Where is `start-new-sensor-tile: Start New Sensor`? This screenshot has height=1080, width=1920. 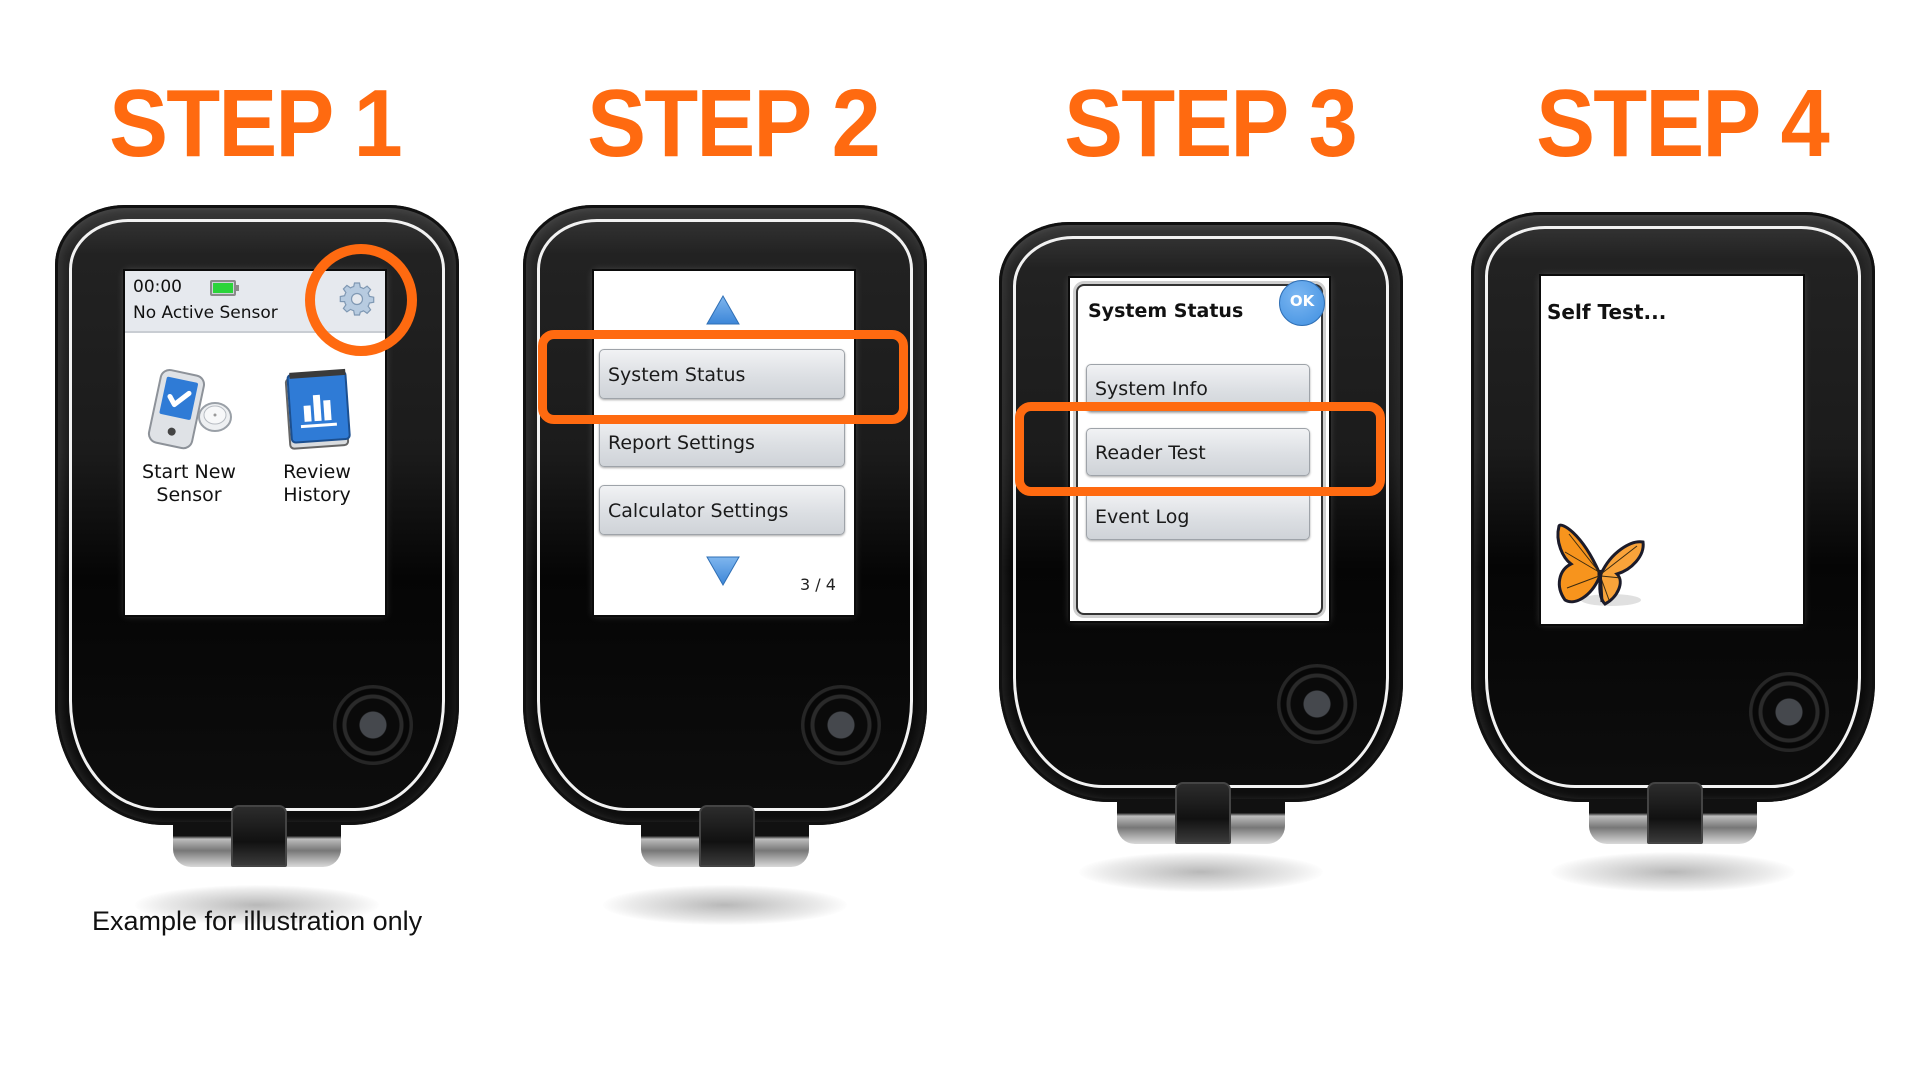 start-new-sensor-tile: Start New Sensor is located at coordinates (189, 437).